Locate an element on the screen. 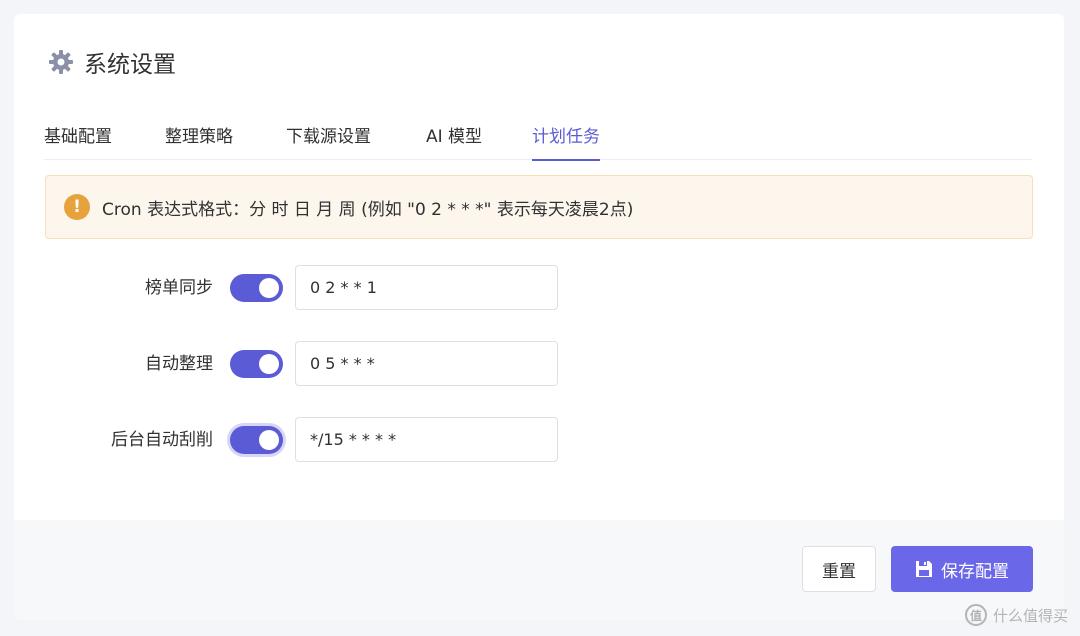 The height and width of the screenshot is (636, 1080). save-config-button: 保存配置 is located at coordinates (962, 569).